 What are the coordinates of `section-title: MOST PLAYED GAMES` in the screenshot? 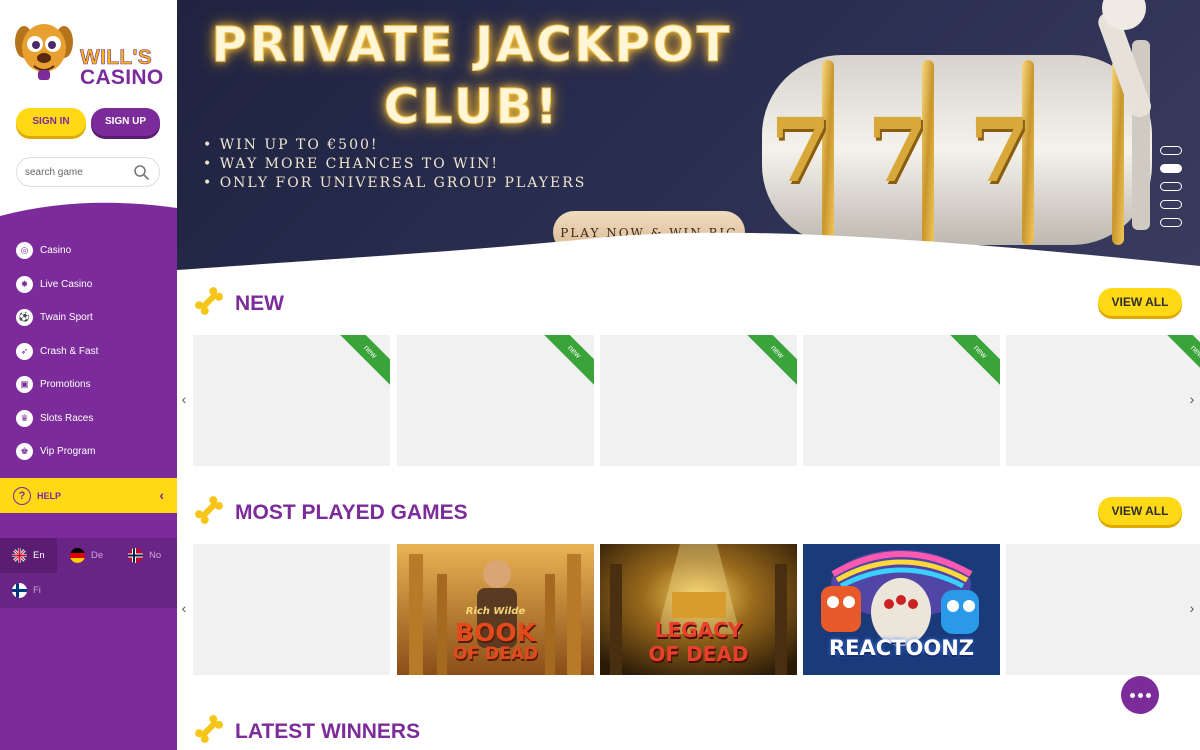 It's located at (351, 512).